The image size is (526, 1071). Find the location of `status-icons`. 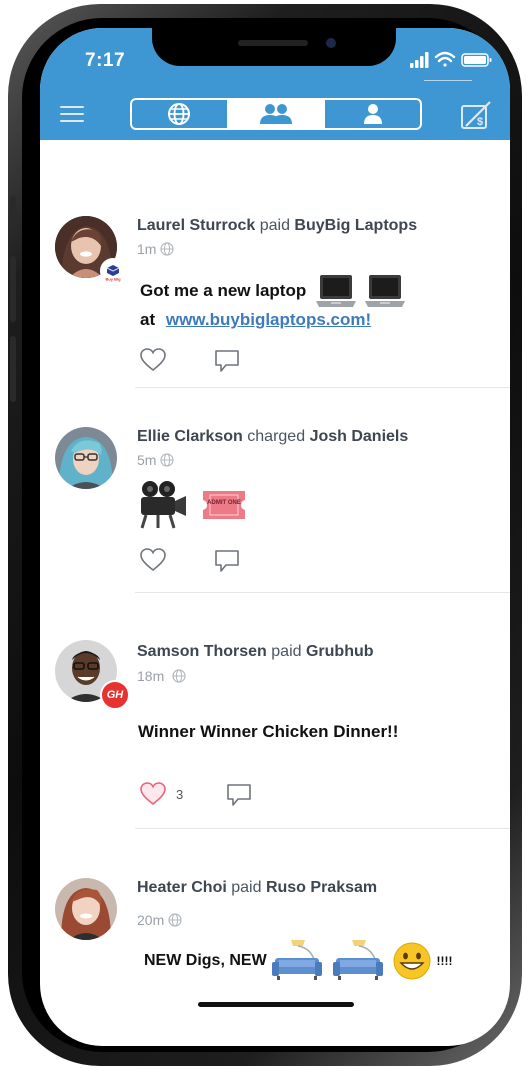

status-icons is located at coordinates (451, 59).